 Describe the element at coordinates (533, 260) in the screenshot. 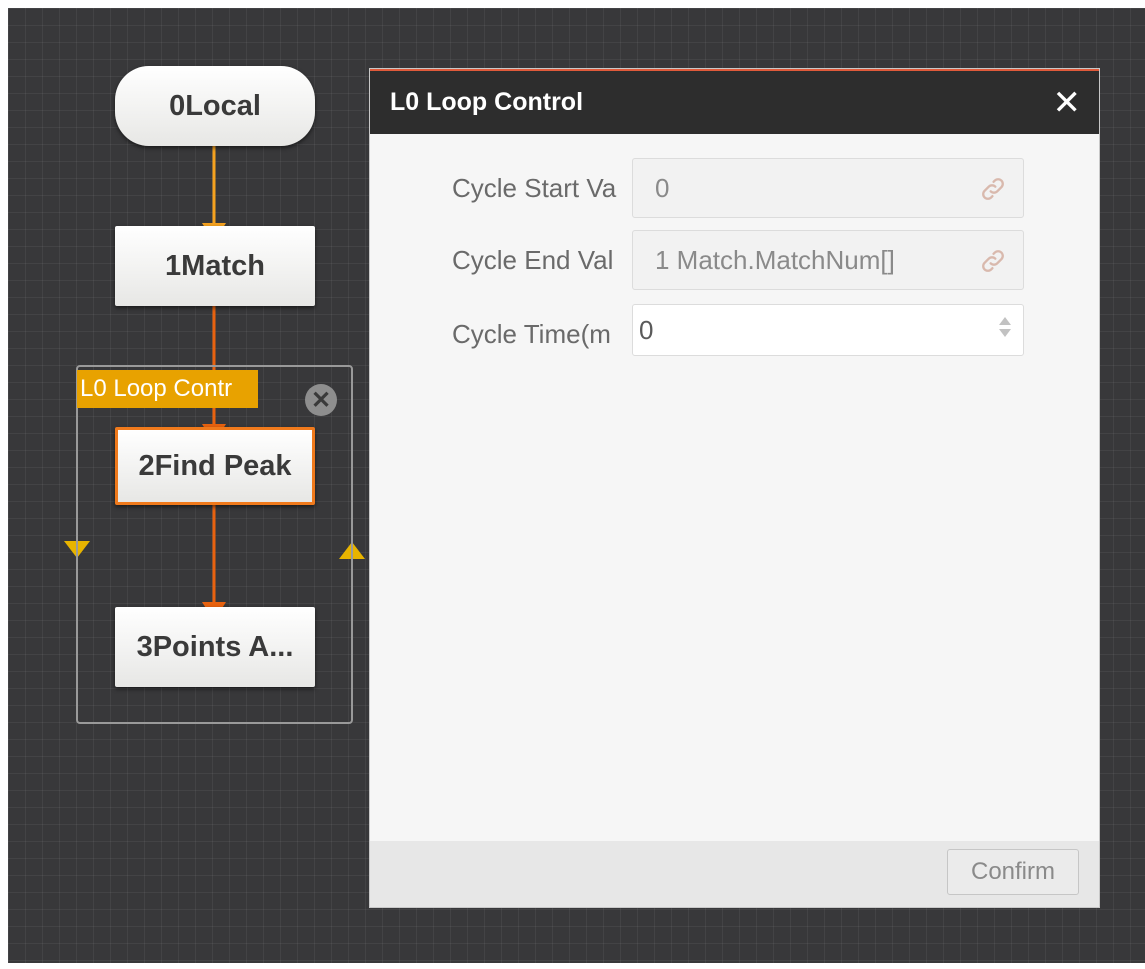

I see `field-label: Cycle End Val` at that location.